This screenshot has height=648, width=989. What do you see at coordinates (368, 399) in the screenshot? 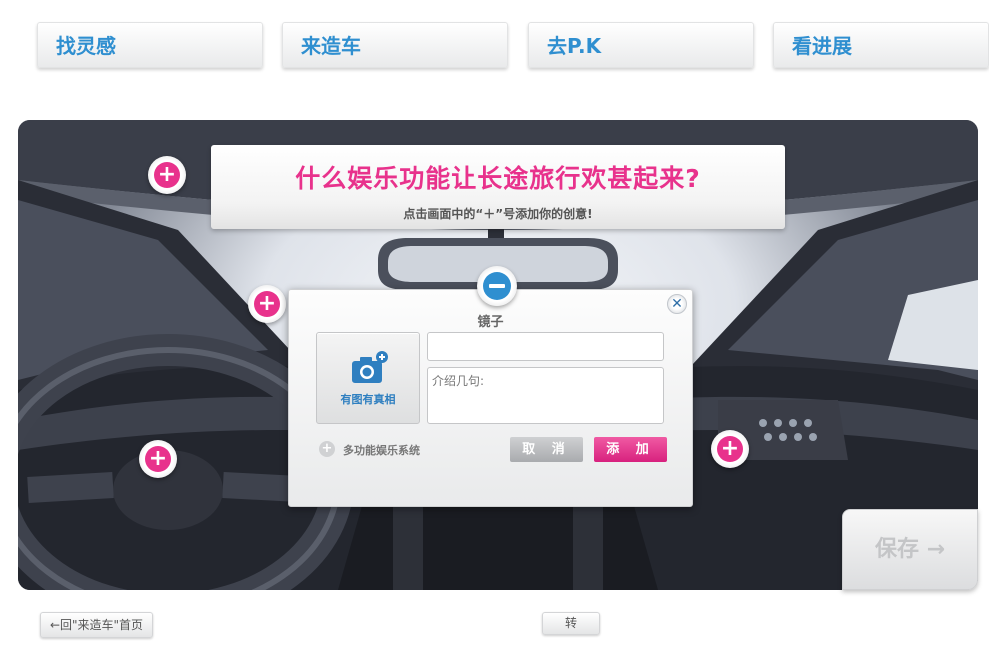
I see `photo-label: 有图有真相` at bounding box center [368, 399].